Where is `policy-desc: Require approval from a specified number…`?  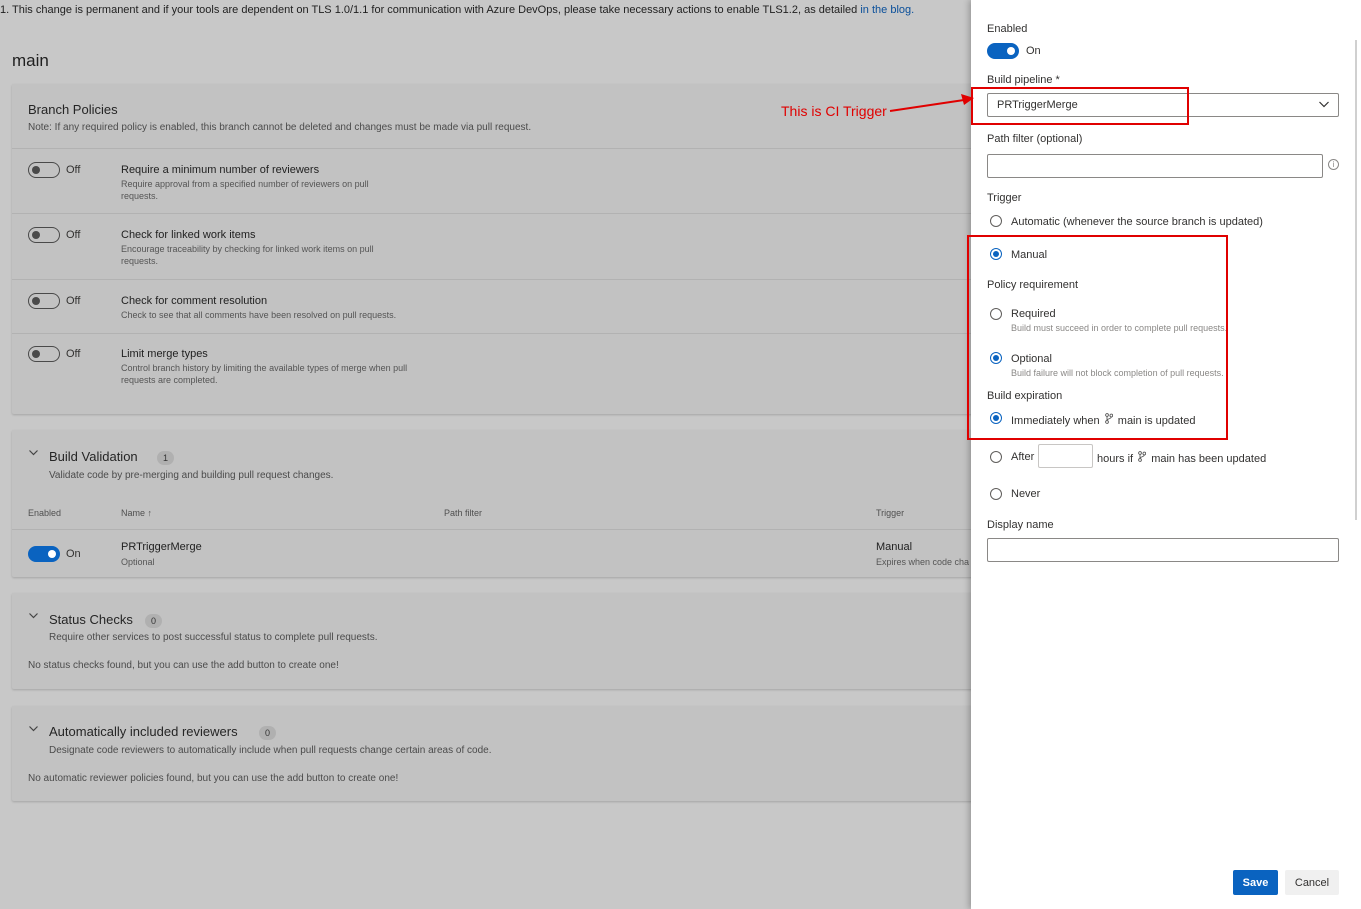 policy-desc: Require approval from a specified number… is located at coordinates (245, 190).